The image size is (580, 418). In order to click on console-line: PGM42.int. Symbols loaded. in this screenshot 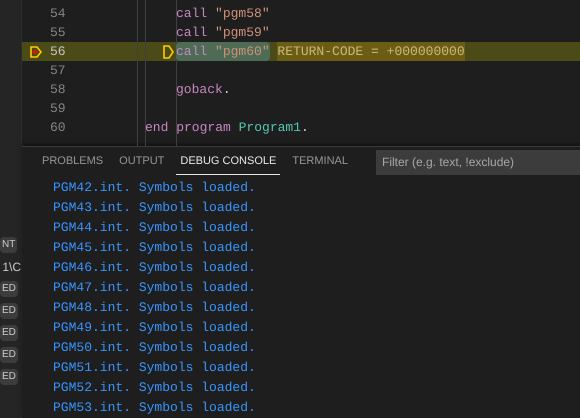, I will do `click(154, 188)`.